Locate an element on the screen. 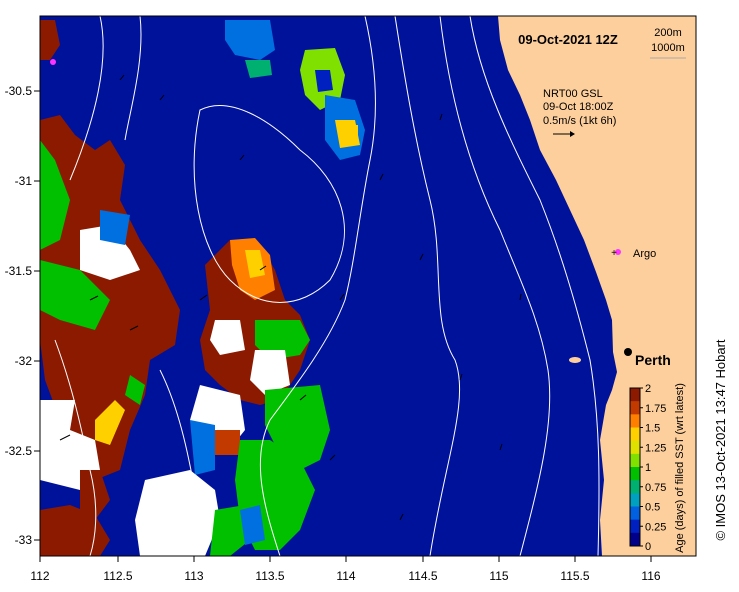  y-tick-label: -33 is located at coordinates (24, 540).